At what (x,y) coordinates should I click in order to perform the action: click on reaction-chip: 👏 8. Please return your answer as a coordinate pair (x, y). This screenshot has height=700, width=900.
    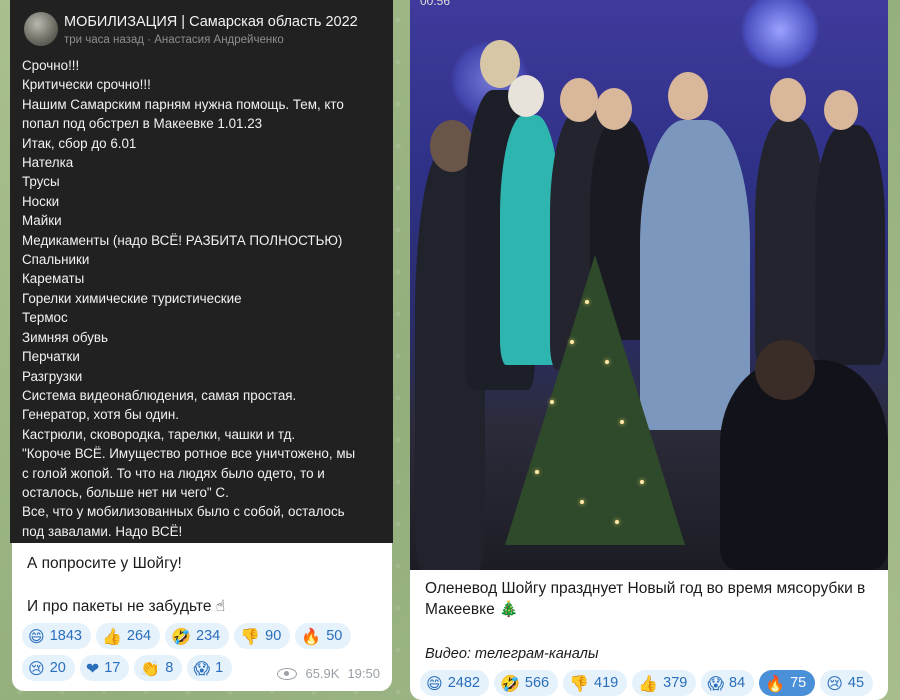
    Looking at the image, I should click on (158, 668).